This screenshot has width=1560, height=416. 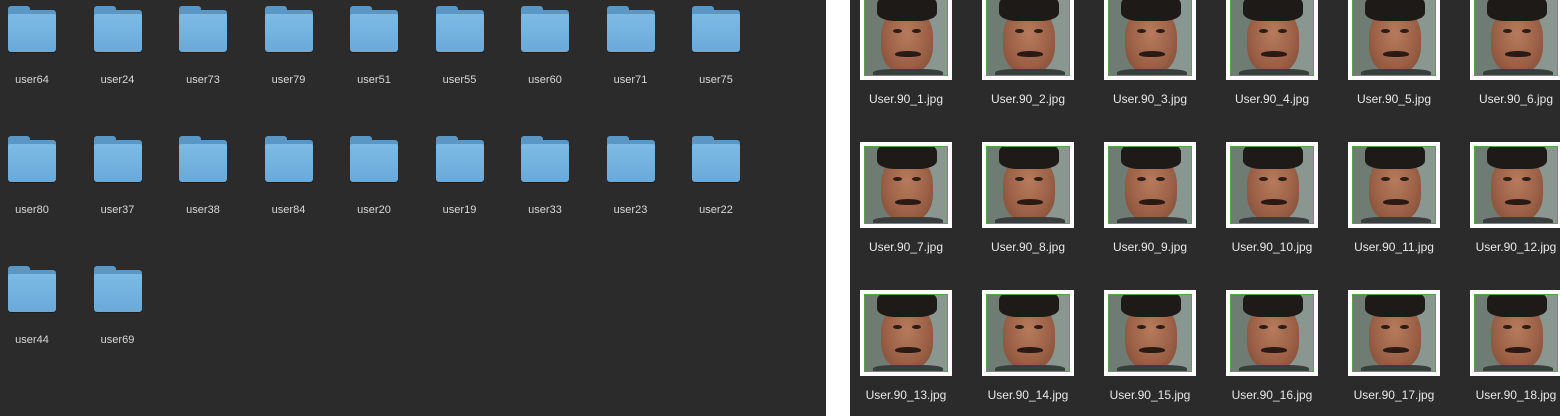 I want to click on image-file-label: User.90_16.jpg, so click(x=1272, y=395).